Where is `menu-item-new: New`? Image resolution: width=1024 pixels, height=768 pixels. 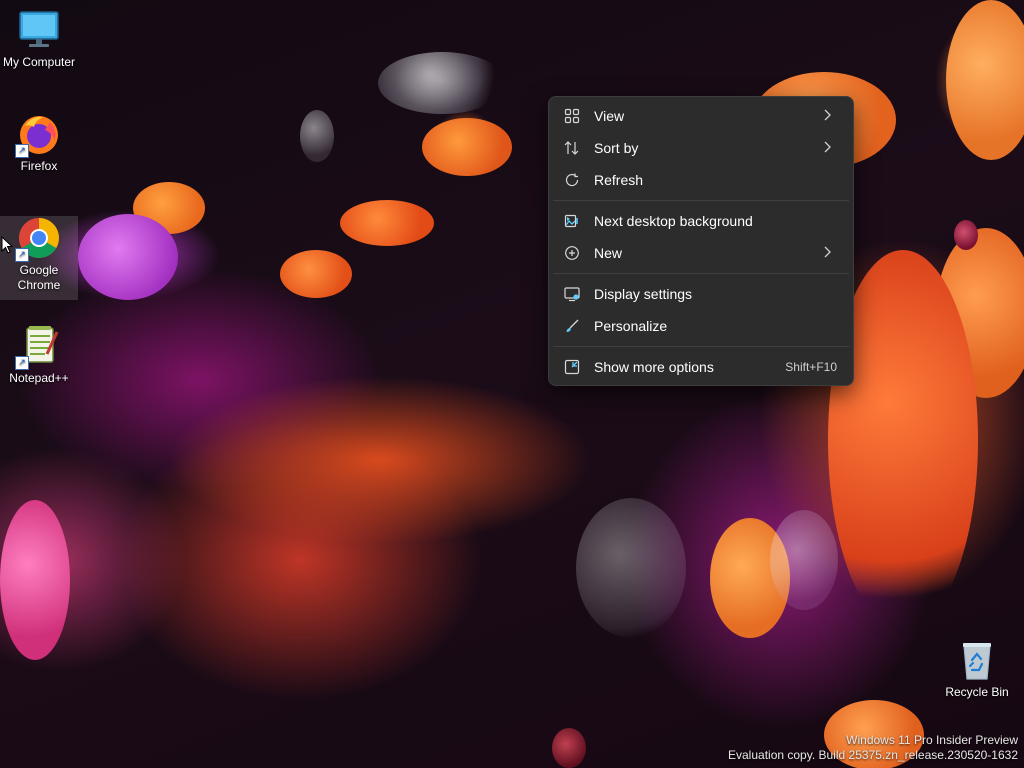
menu-item-new: New is located at coordinates (701, 253).